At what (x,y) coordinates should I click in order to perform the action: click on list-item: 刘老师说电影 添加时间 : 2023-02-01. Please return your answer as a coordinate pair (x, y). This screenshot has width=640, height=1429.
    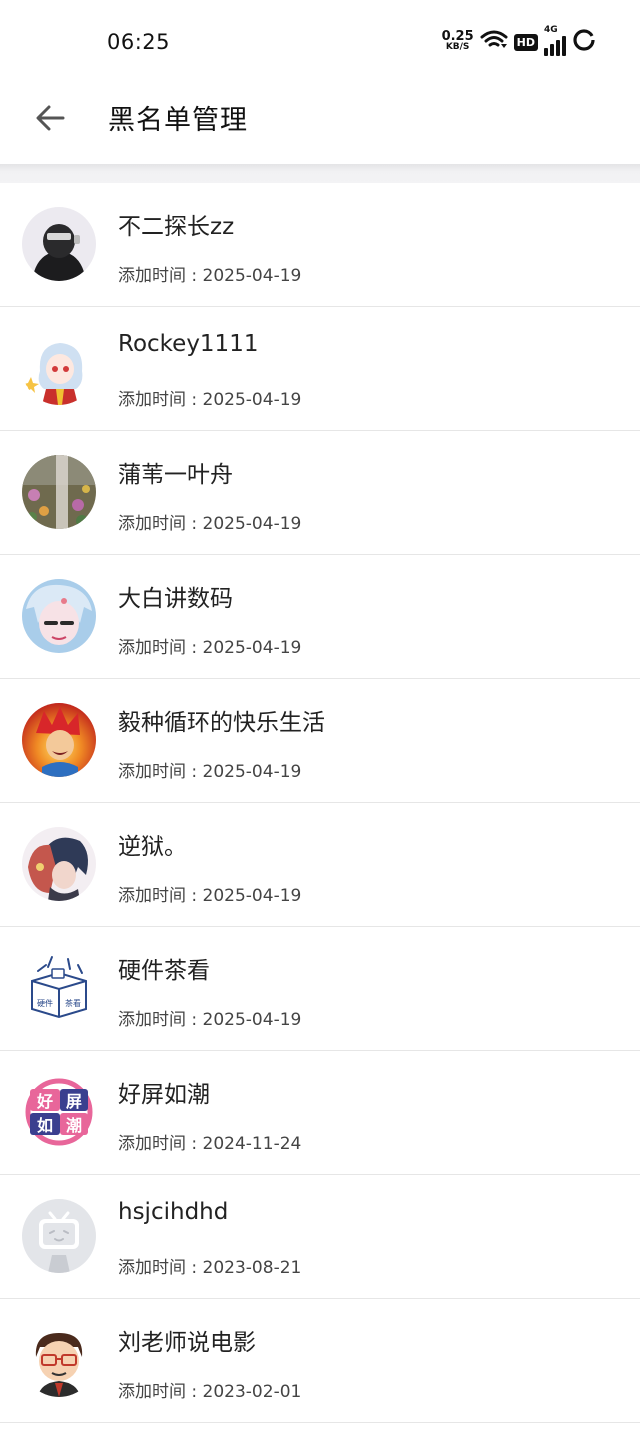
    Looking at the image, I should click on (320, 1361).